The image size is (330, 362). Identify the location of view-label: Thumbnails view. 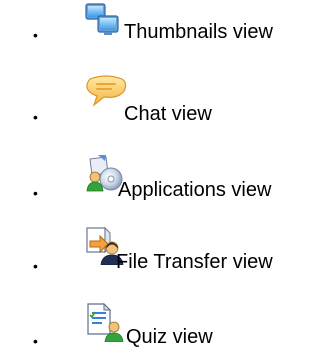
(198, 32).